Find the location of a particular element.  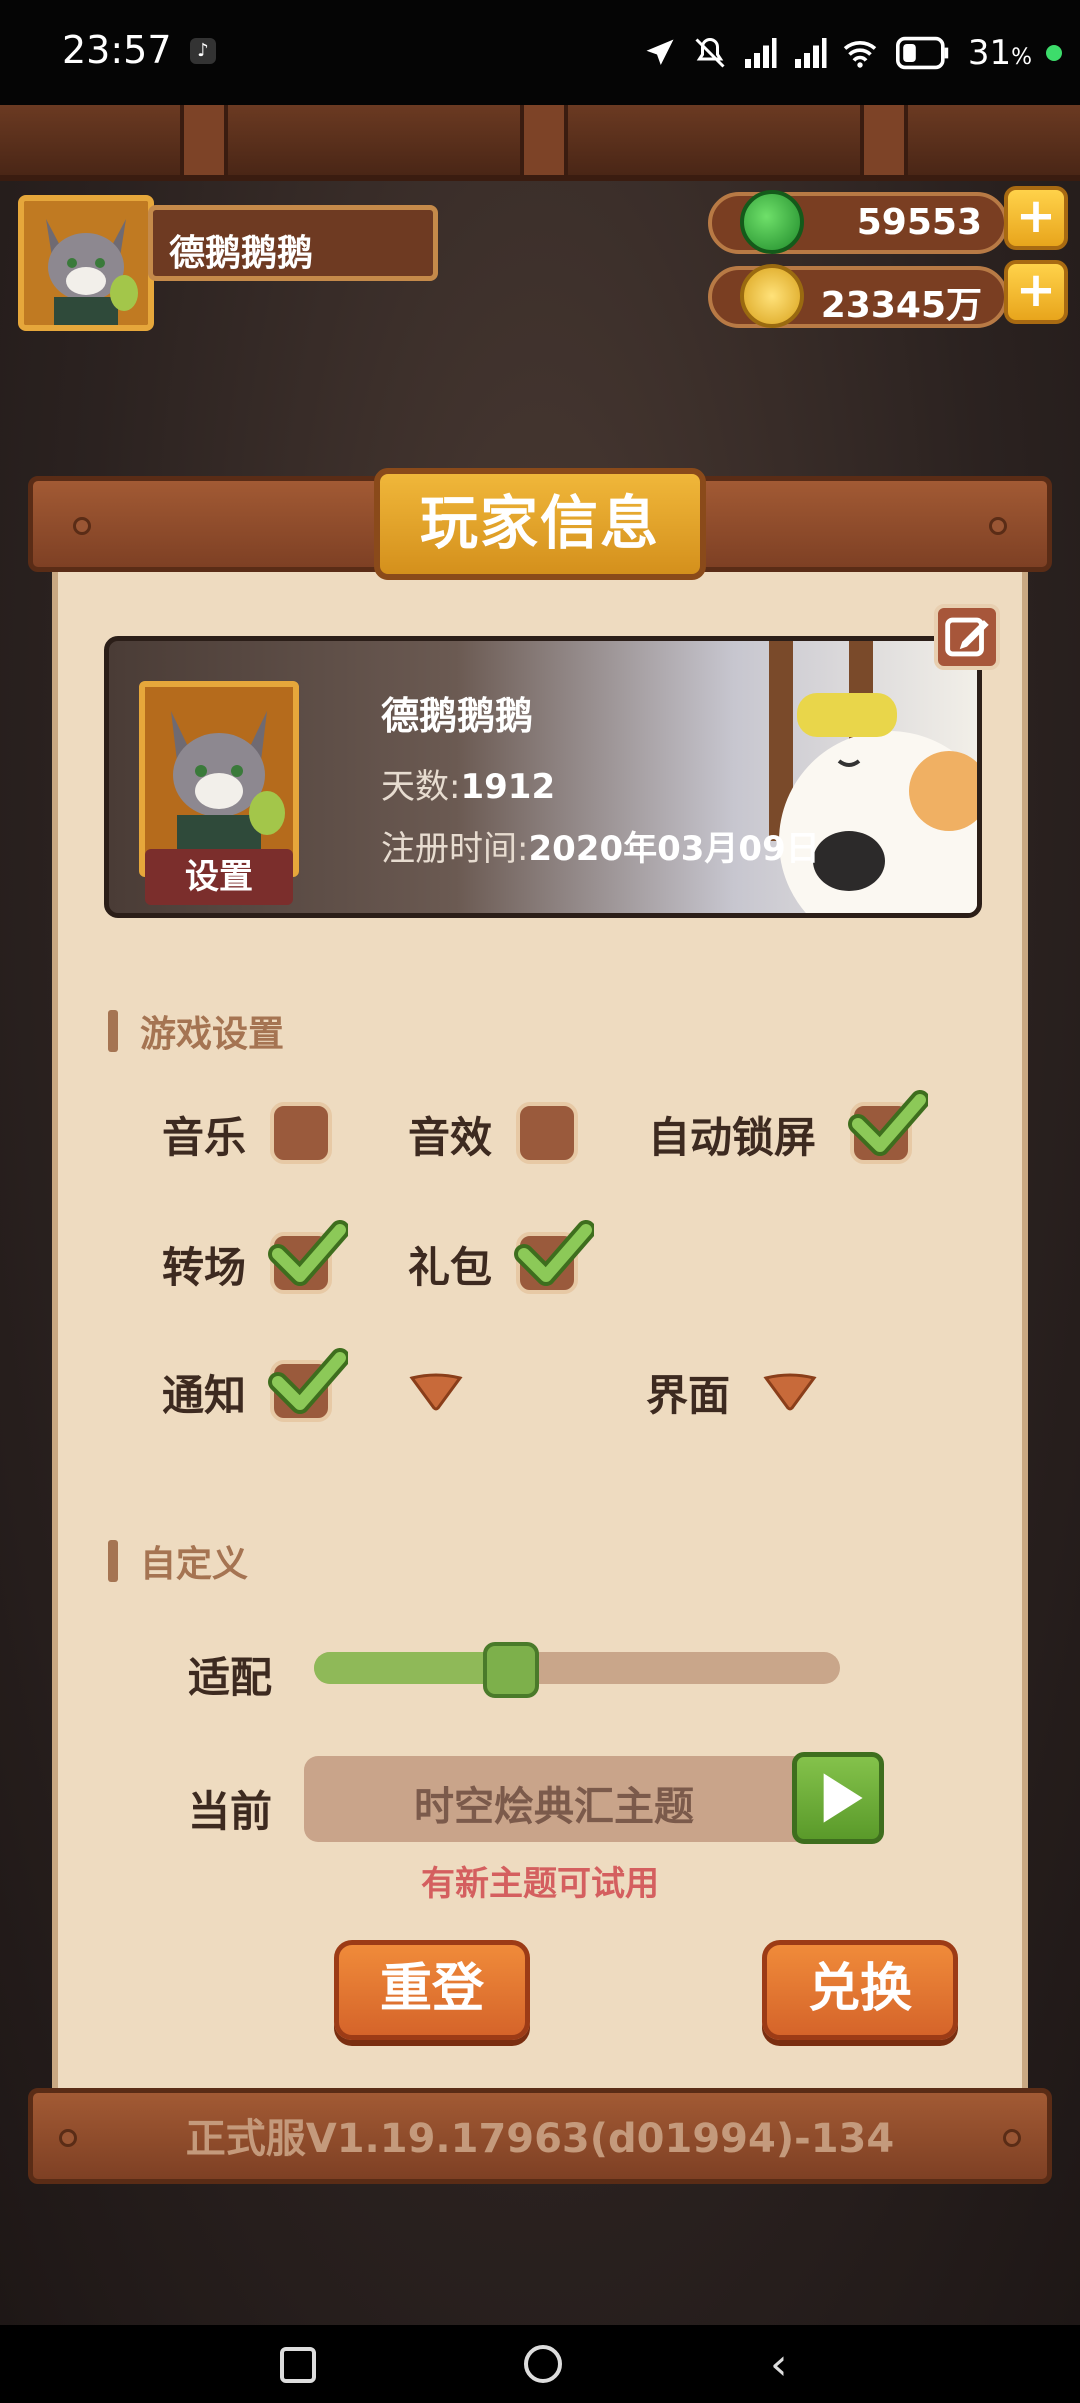

auto-lock-label: 自动锁屏 is located at coordinates (732, 1137).